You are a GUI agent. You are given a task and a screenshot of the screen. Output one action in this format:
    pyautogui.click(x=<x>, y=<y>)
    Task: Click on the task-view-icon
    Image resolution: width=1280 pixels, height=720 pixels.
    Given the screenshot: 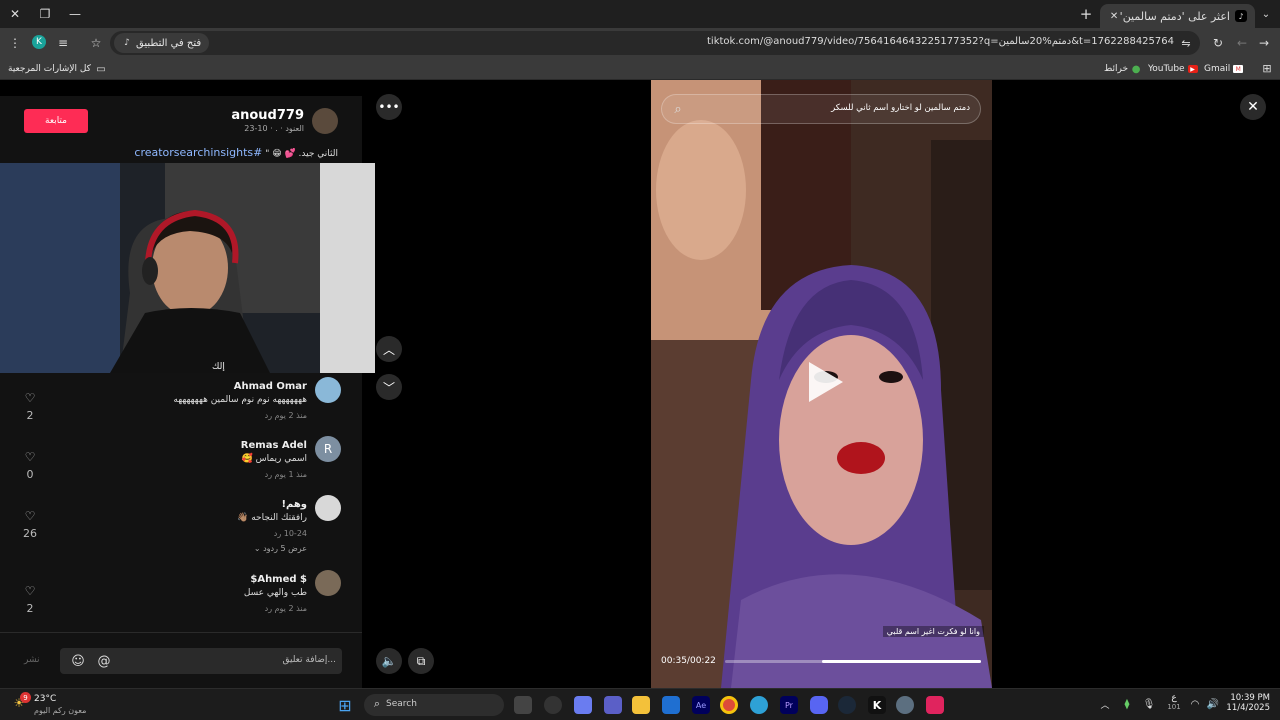 What is the action you would take?
    pyautogui.click(x=523, y=705)
    